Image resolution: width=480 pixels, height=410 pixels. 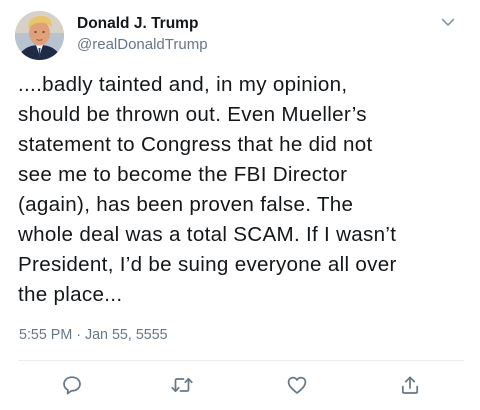 I want to click on chevron-down-icon, so click(x=448, y=22).